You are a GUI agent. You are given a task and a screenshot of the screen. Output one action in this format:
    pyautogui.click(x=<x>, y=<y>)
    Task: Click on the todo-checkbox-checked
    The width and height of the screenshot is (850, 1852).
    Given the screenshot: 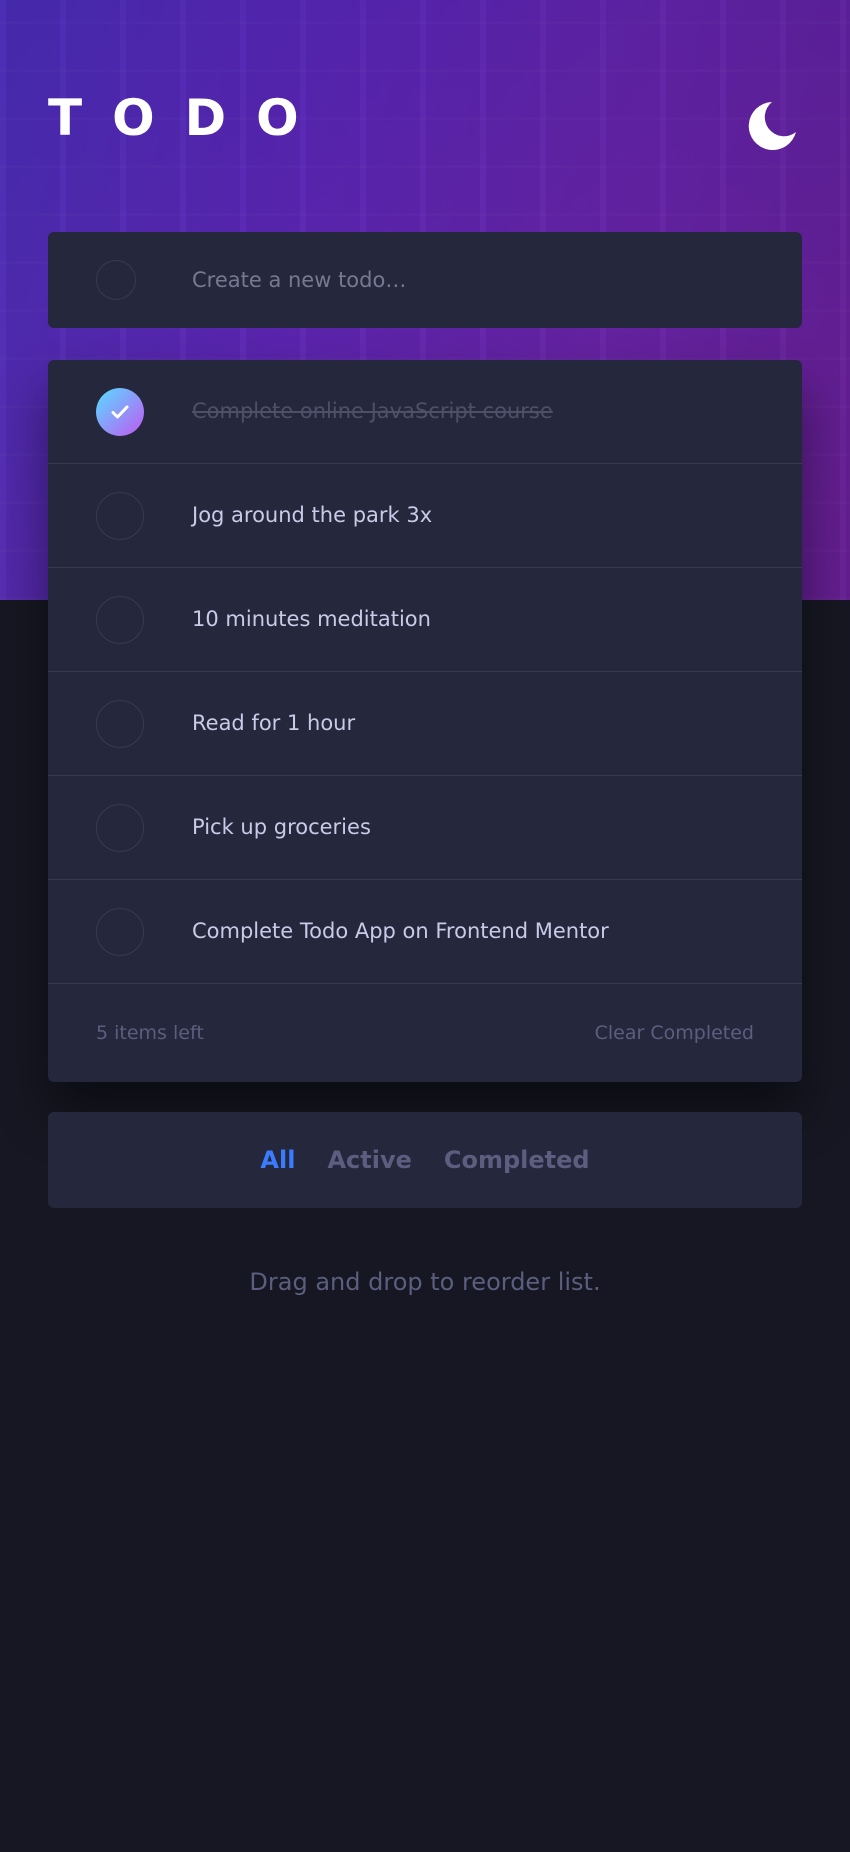 What is the action you would take?
    pyautogui.click(x=120, y=412)
    